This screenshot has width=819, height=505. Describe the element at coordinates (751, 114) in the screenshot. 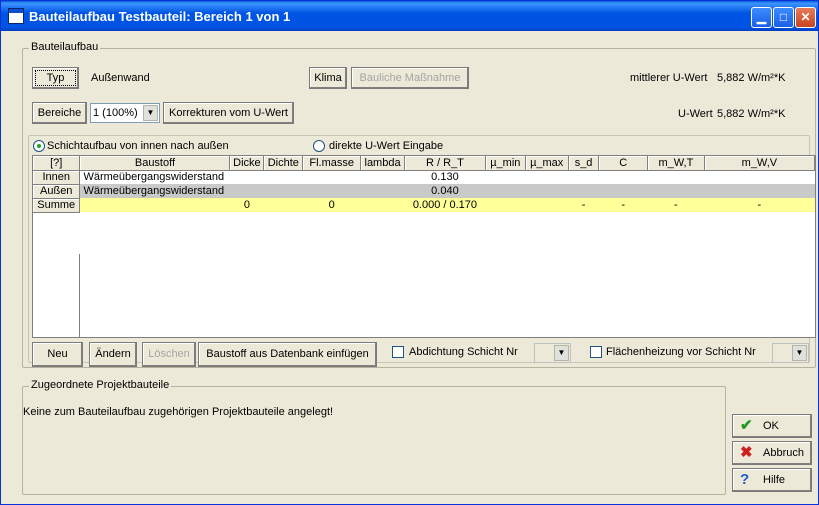

I see `u-value: 5,882 W/m²*K` at that location.